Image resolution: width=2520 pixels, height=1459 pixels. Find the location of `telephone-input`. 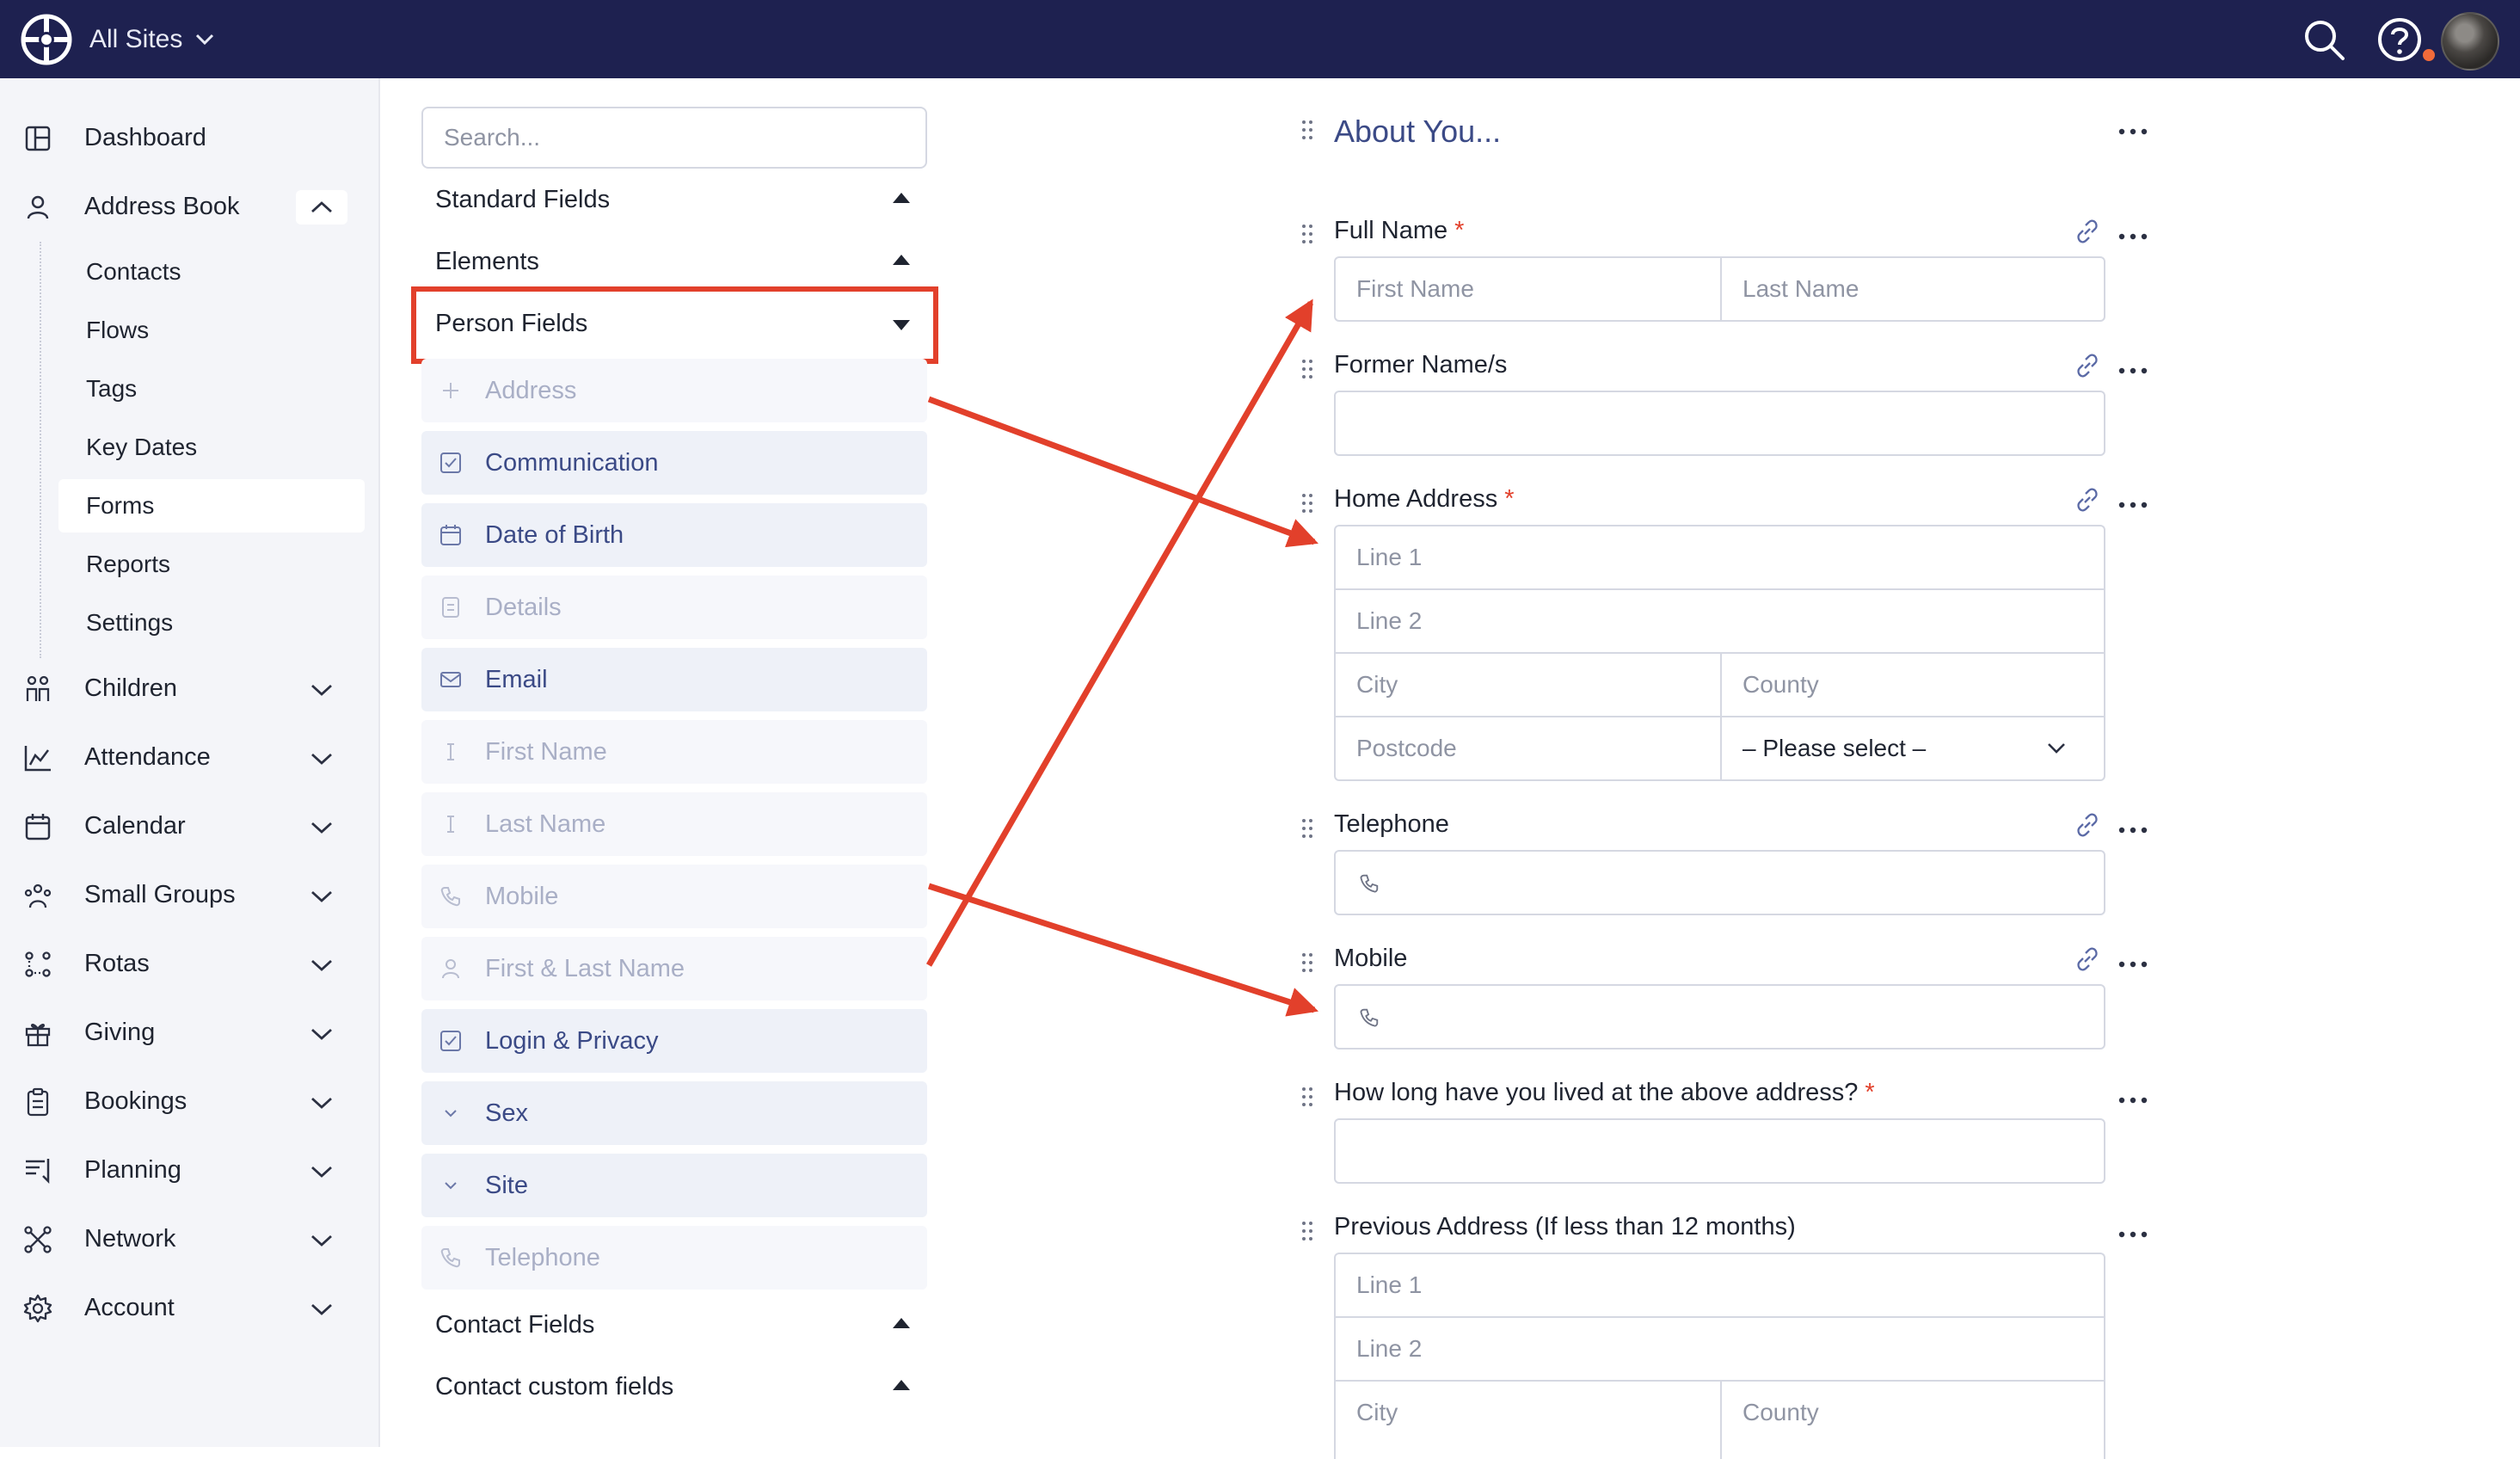

telephone-input is located at coordinates (1720, 883).